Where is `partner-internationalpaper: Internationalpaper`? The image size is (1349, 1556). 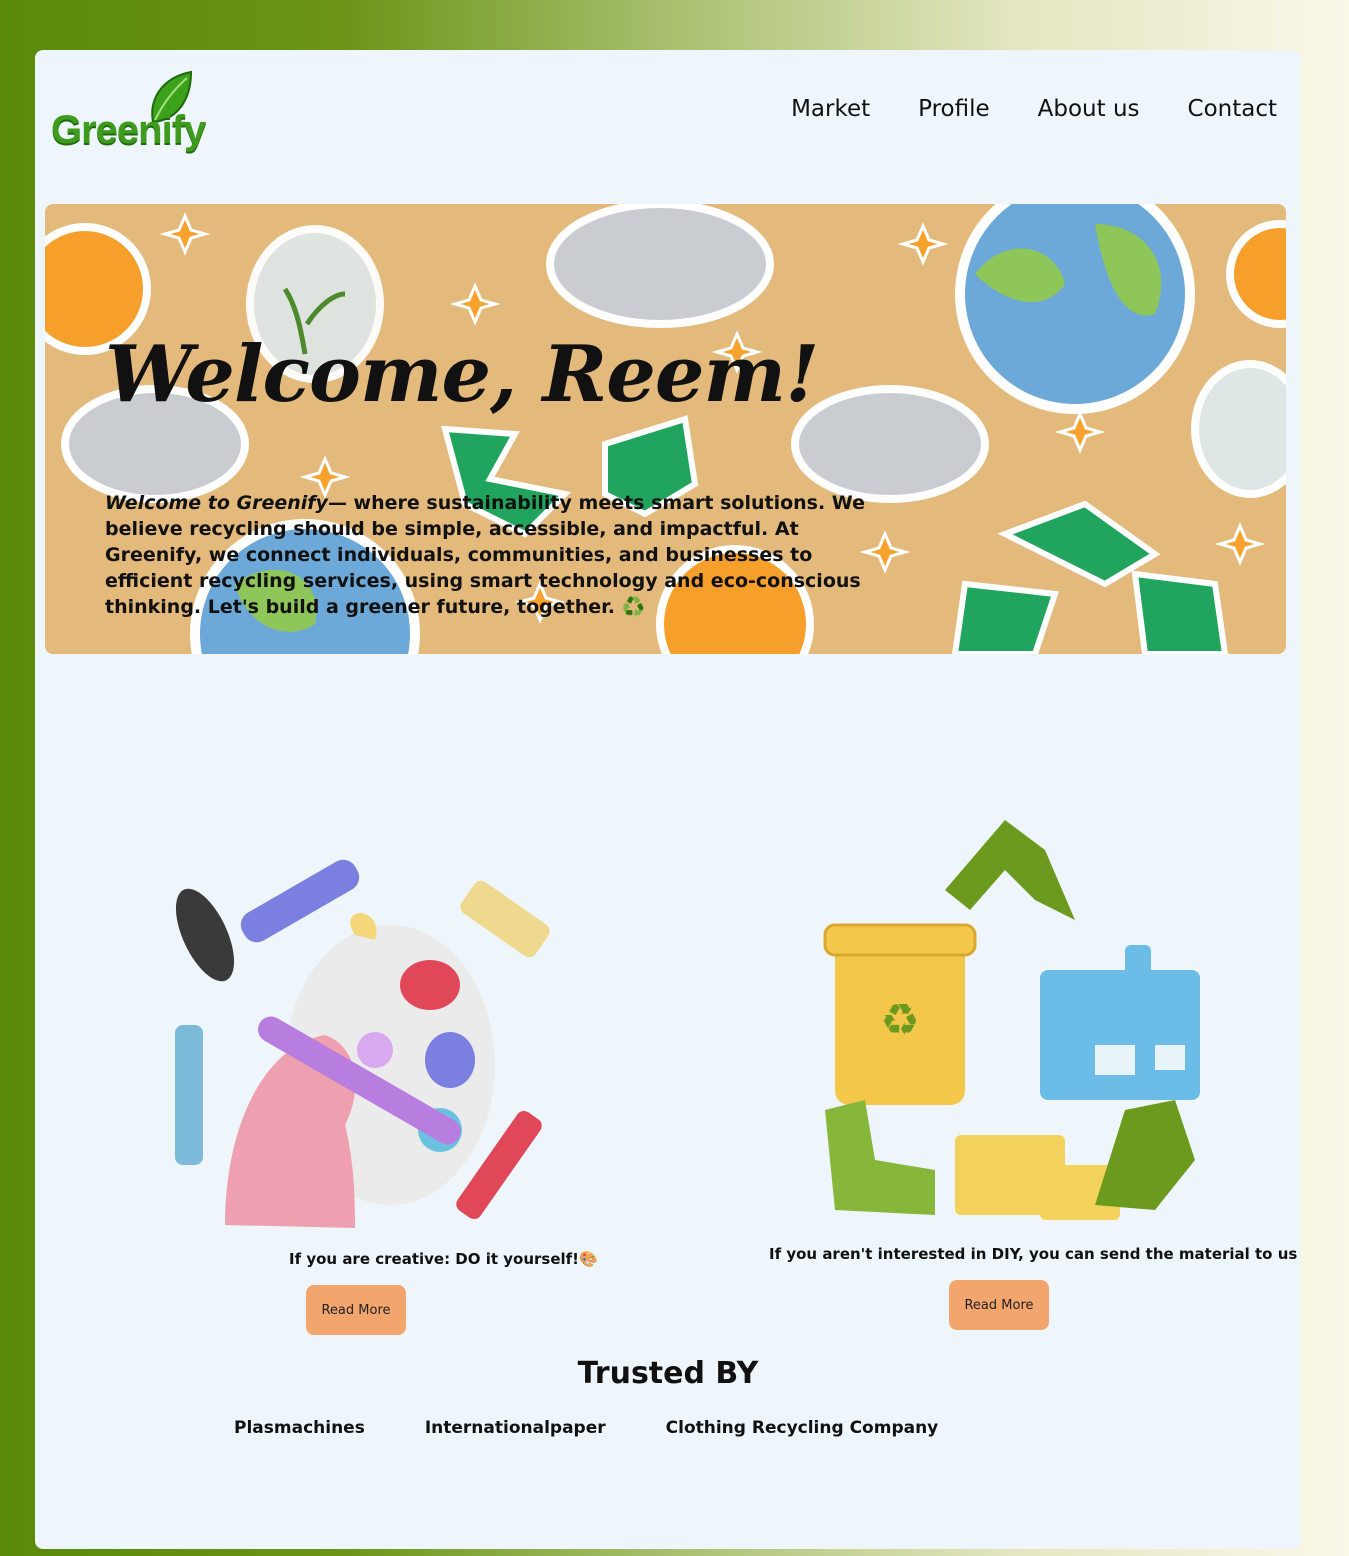 partner-internationalpaper: Internationalpaper is located at coordinates (515, 1428).